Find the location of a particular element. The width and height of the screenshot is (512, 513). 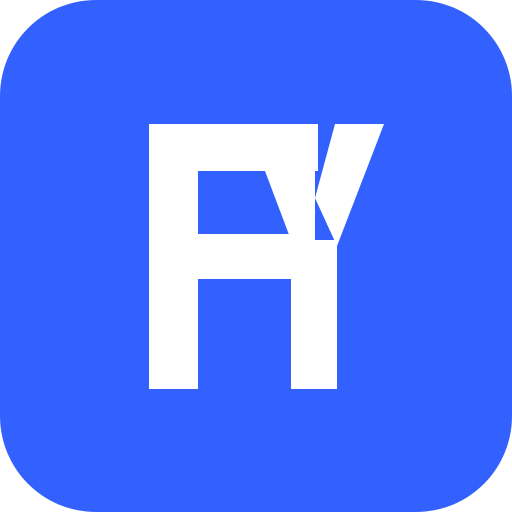

y-stem is located at coordinates (314, 314).